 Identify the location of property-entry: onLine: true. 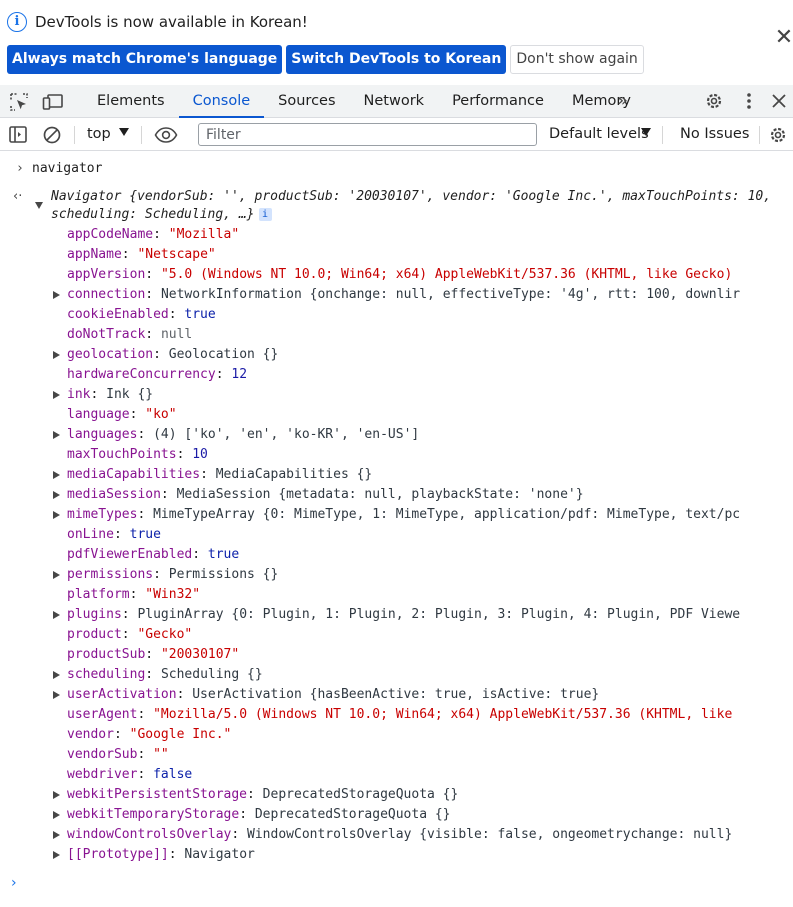
(114, 534).